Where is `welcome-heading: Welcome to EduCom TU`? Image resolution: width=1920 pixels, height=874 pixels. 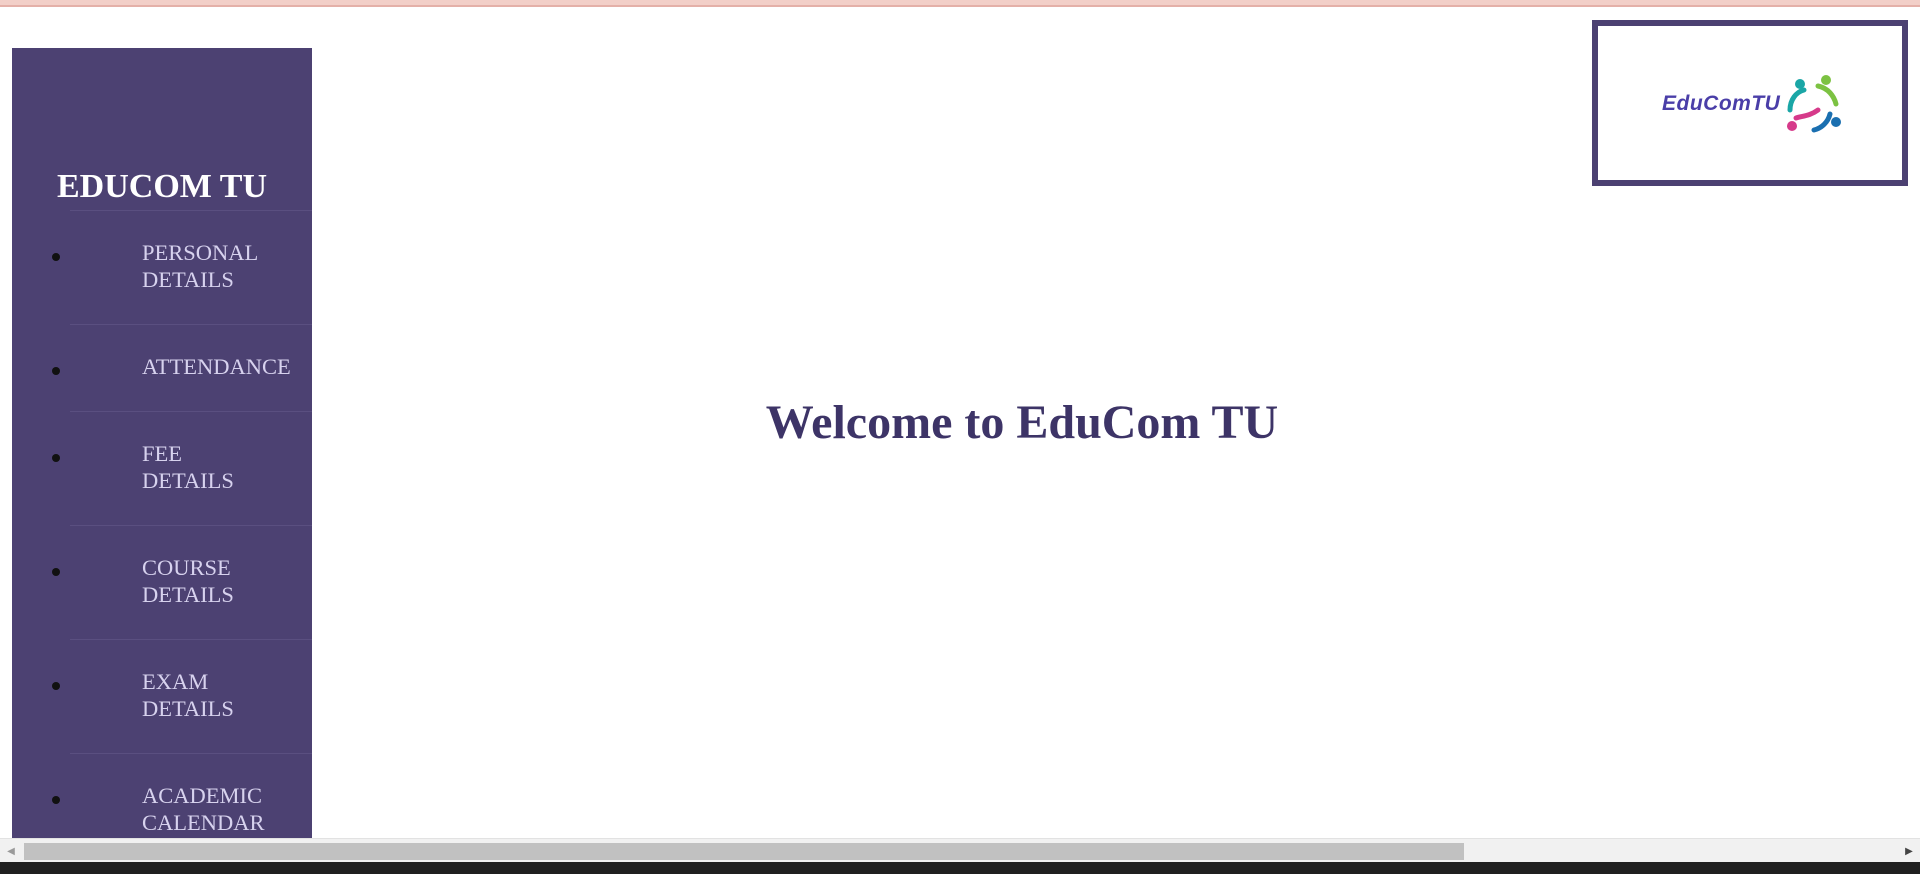
welcome-heading: Welcome to EduCom TU is located at coordinates (1022, 422).